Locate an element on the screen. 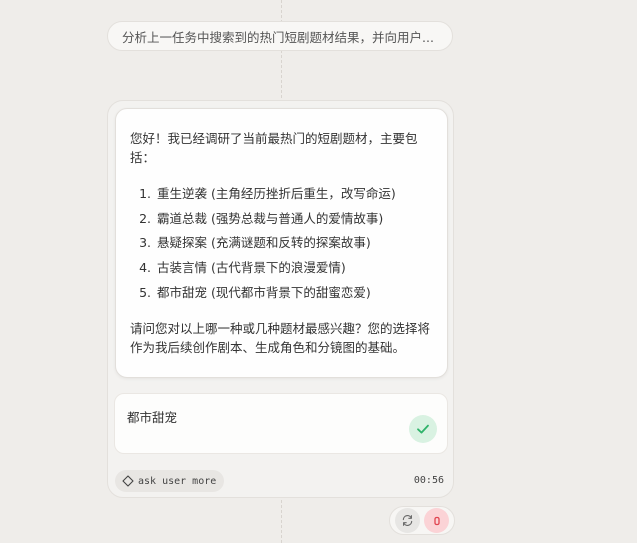 This screenshot has height=543, width=637. stop-icon is located at coordinates (436, 520).